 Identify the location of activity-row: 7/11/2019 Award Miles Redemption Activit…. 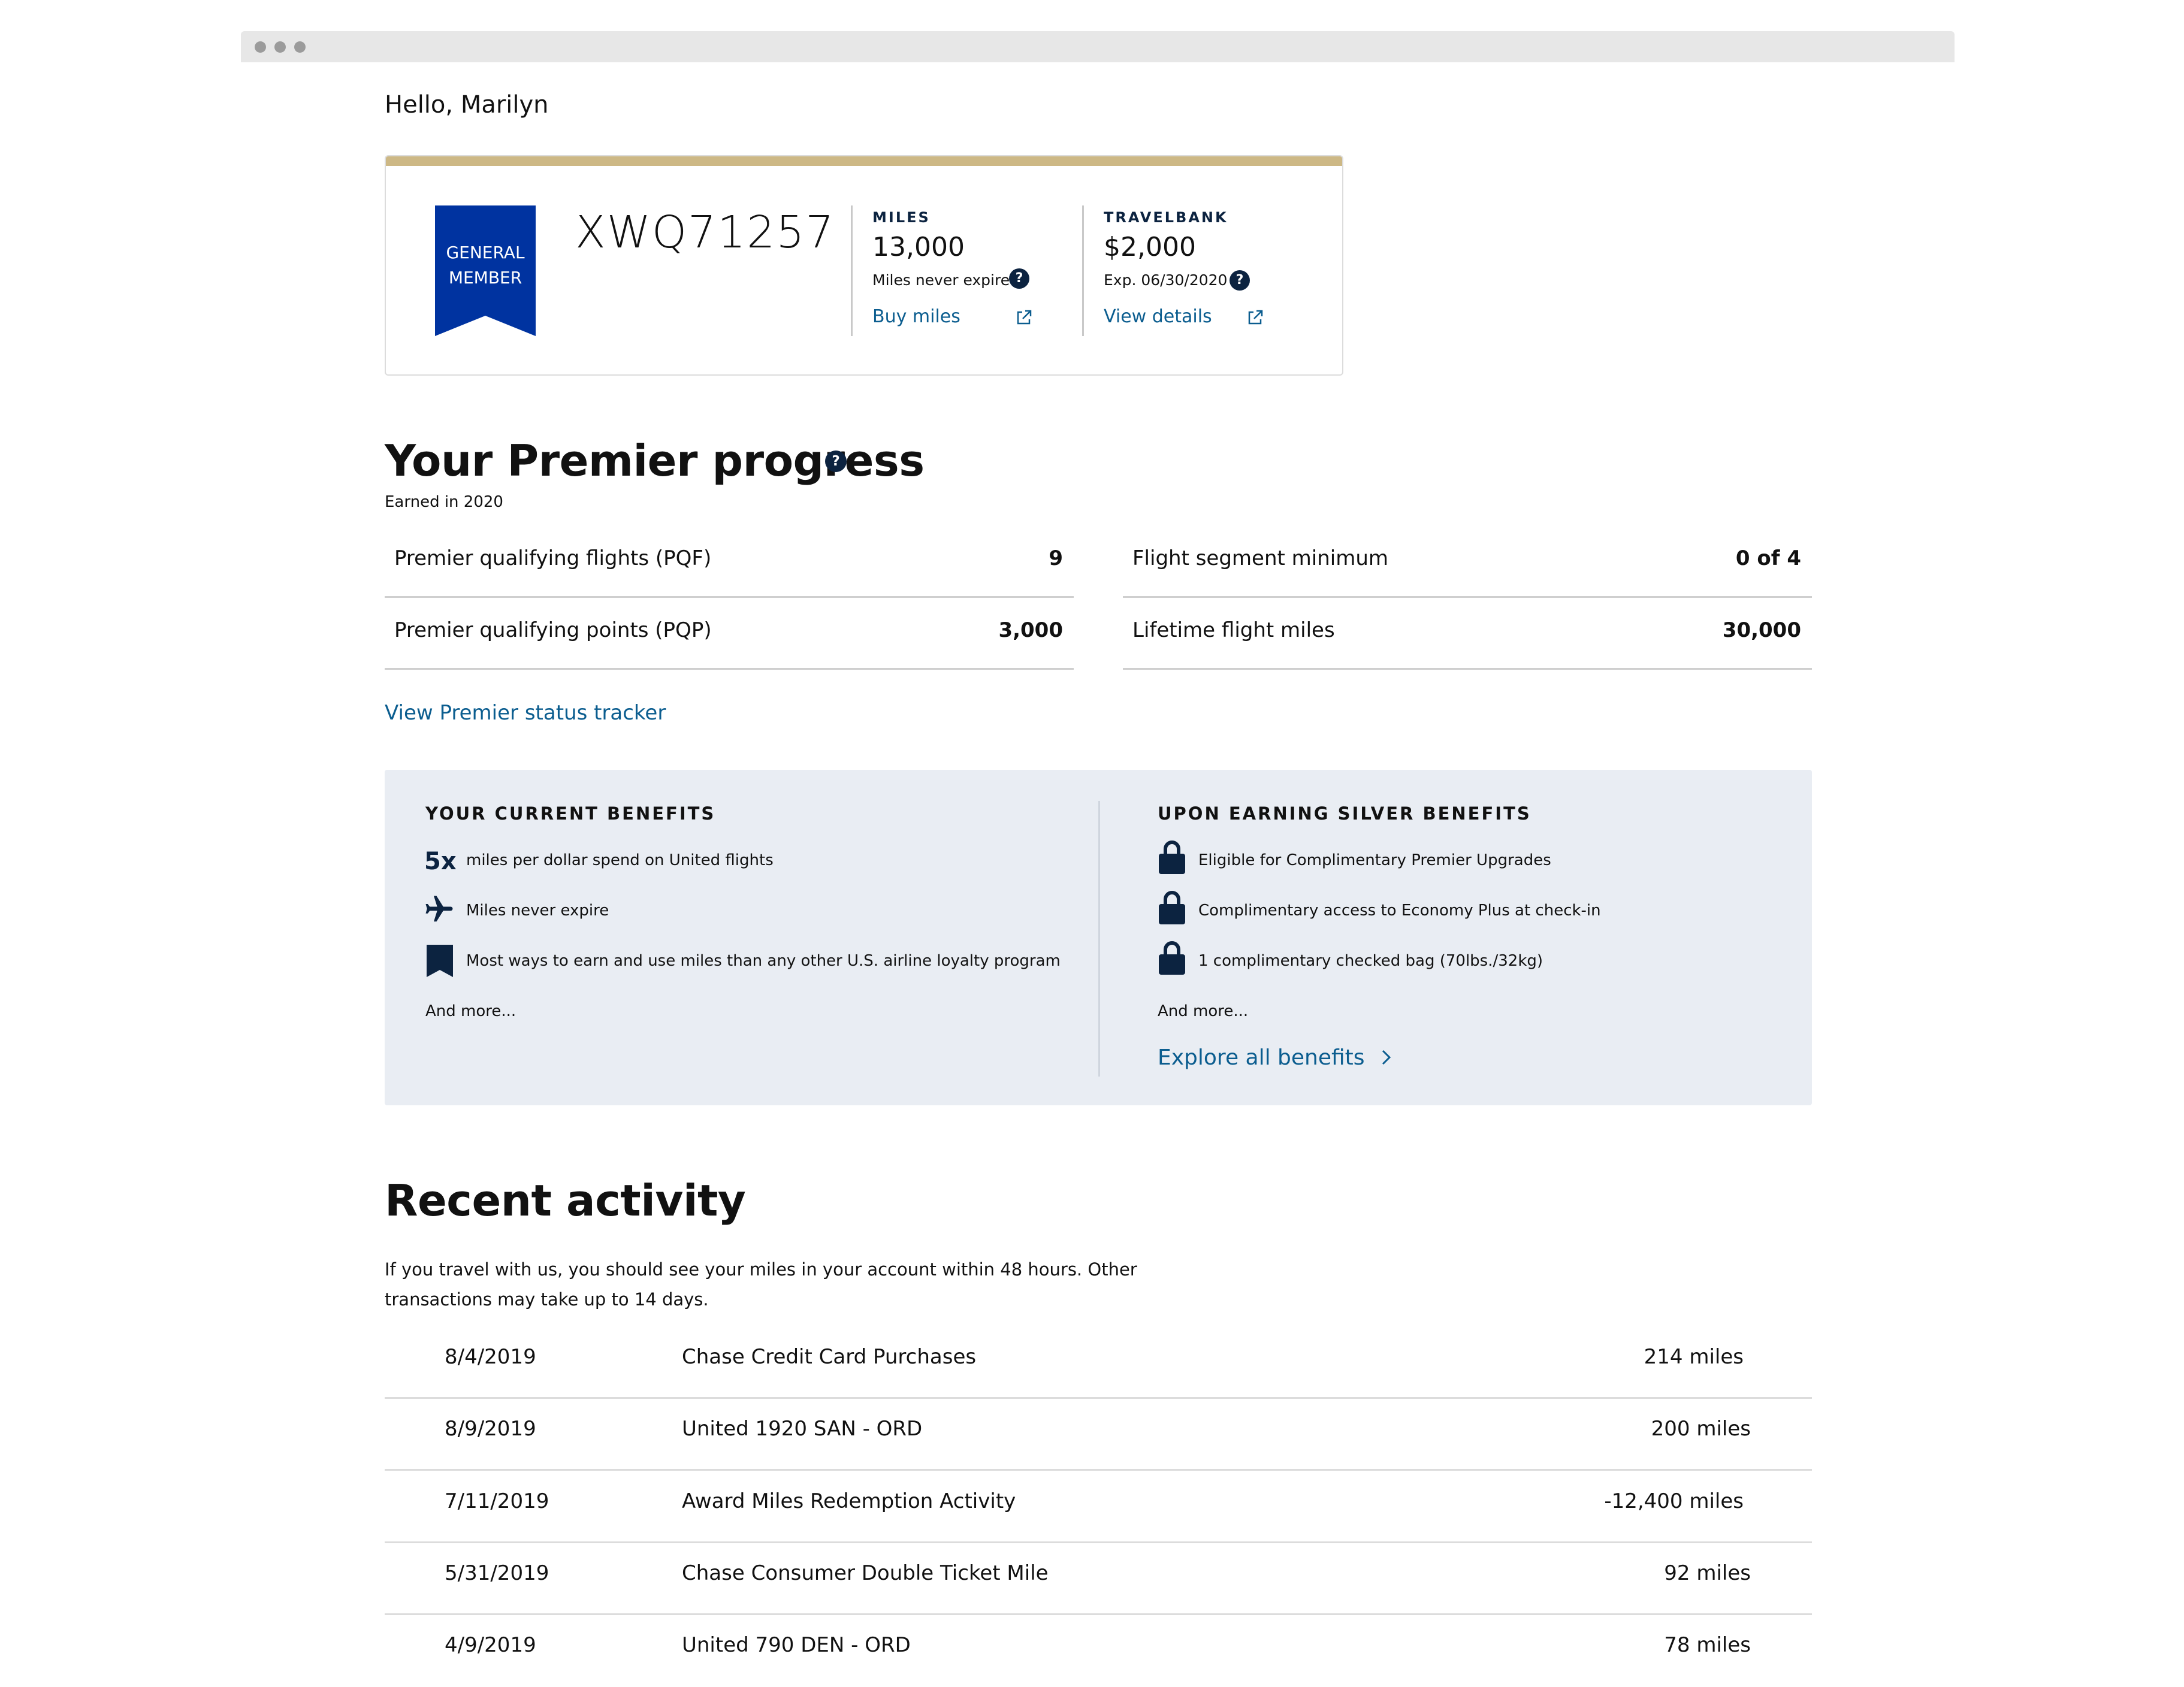
(1099, 1507).